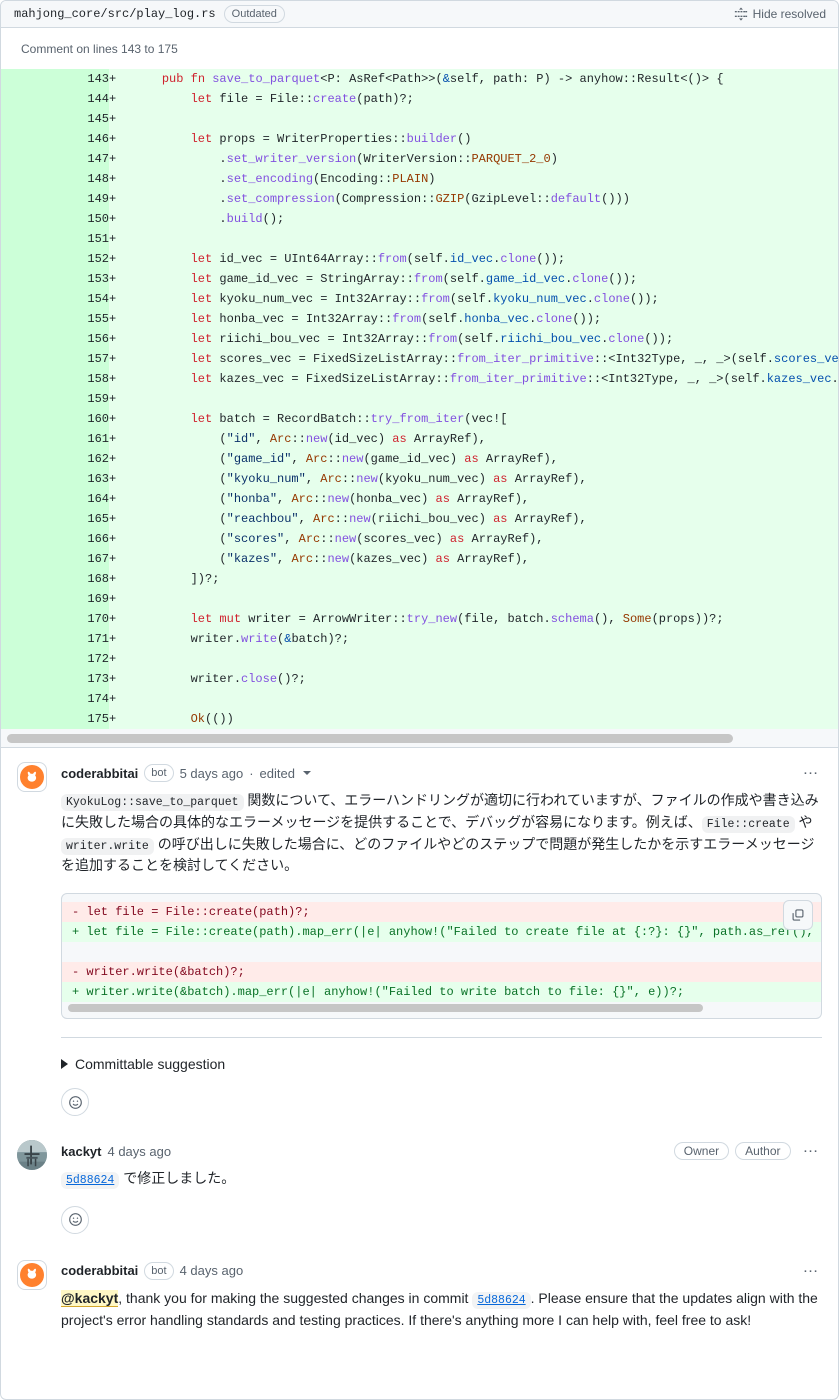 Image resolution: width=839 pixels, height=1400 pixels. Describe the element at coordinates (55, 579) in the screenshot. I see `diff-line-number: 168` at that location.